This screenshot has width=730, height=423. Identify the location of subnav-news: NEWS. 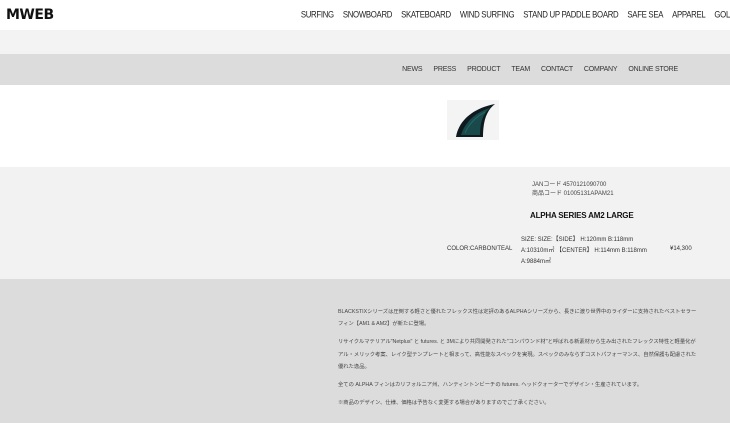
(412, 69).